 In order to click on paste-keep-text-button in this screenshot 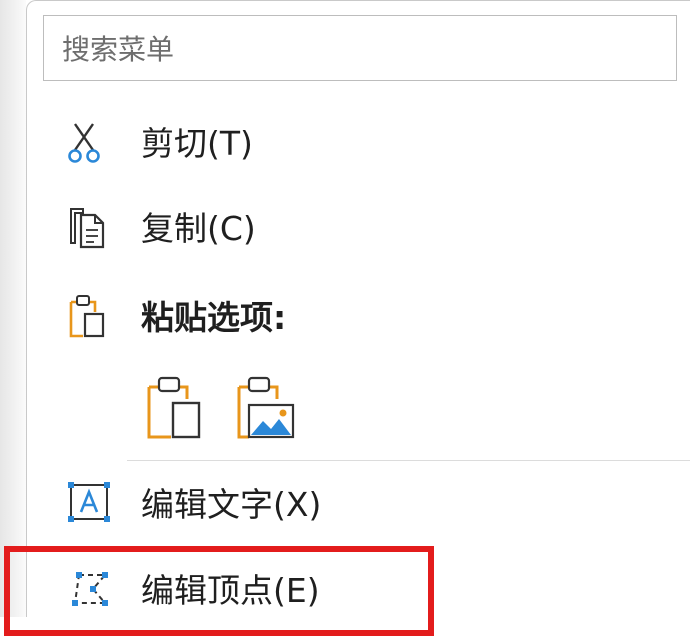, I will do `click(175, 407)`.